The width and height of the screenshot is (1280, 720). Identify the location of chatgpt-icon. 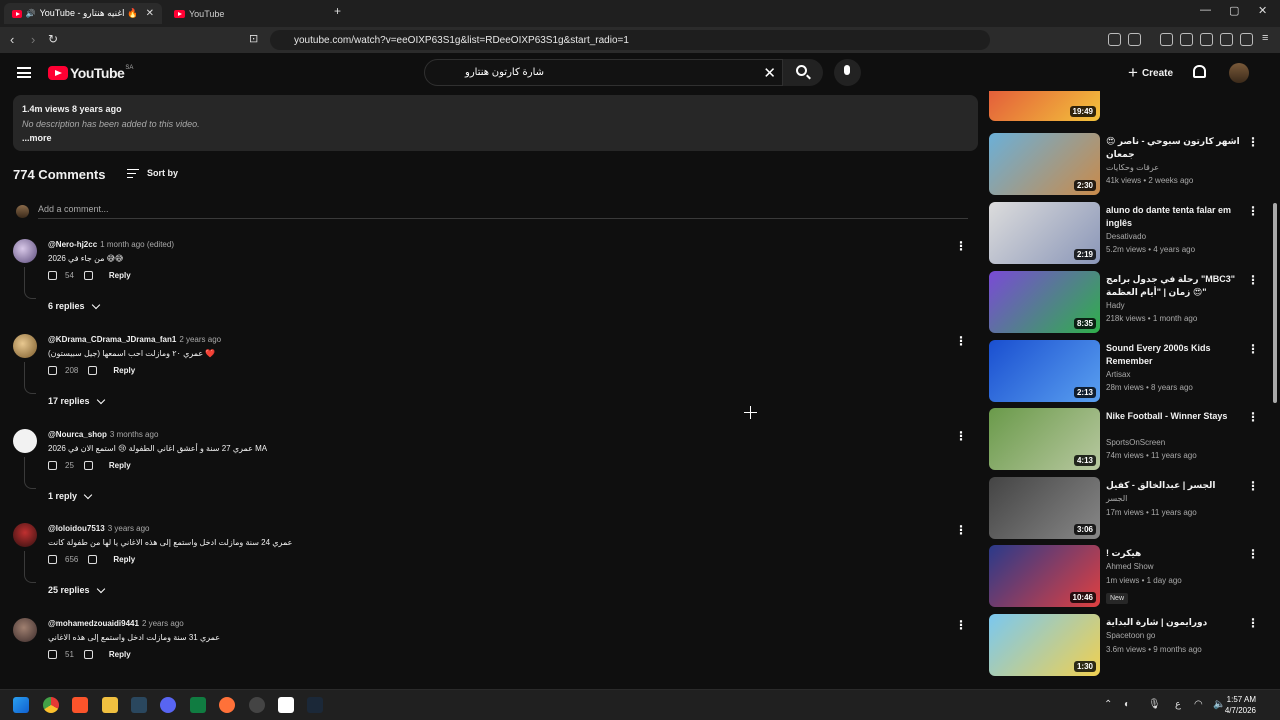
(257, 705).